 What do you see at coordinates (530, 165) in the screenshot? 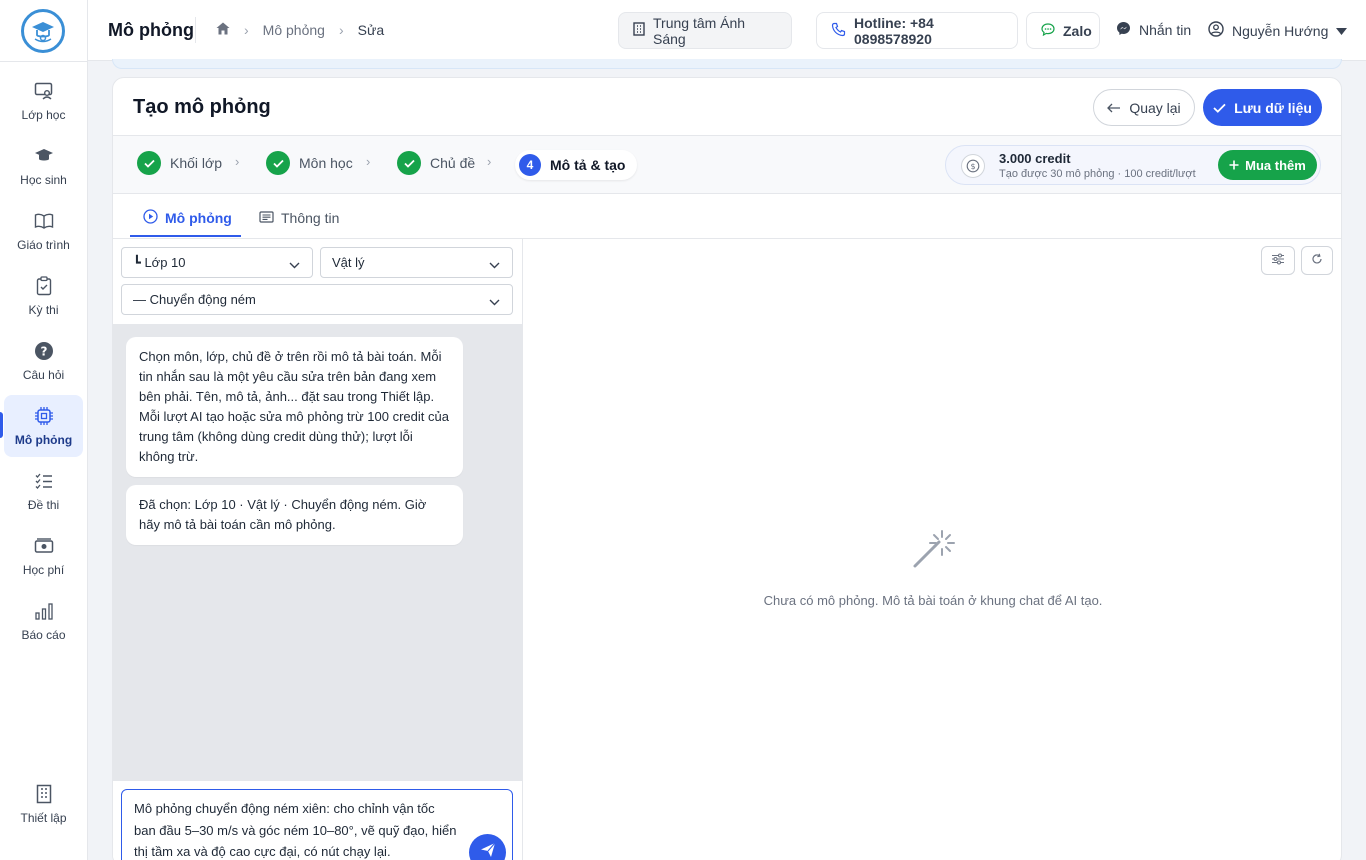
I see `step-number: 4` at bounding box center [530, 165].